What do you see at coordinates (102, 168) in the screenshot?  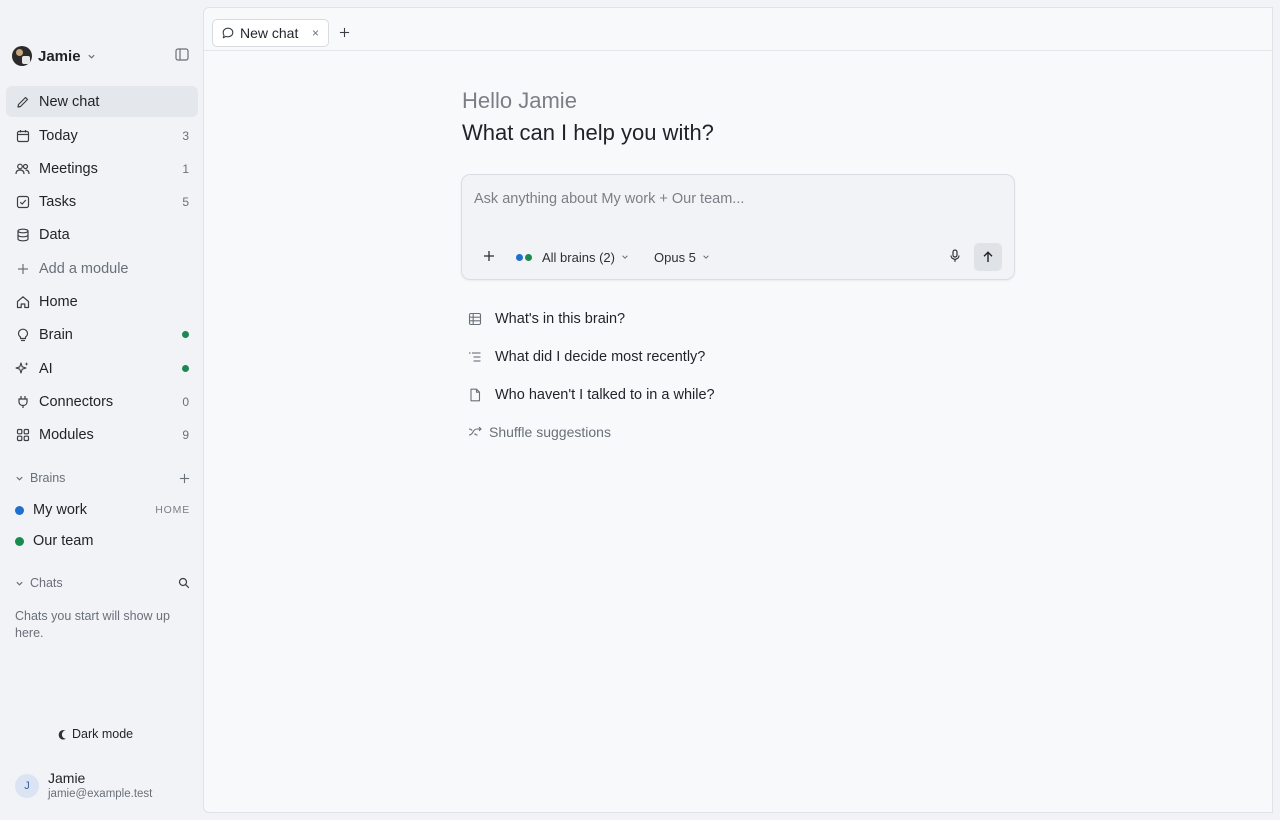 I see `sidebar-item-meetings: Meetings 1` at bounding box center [102, 168].